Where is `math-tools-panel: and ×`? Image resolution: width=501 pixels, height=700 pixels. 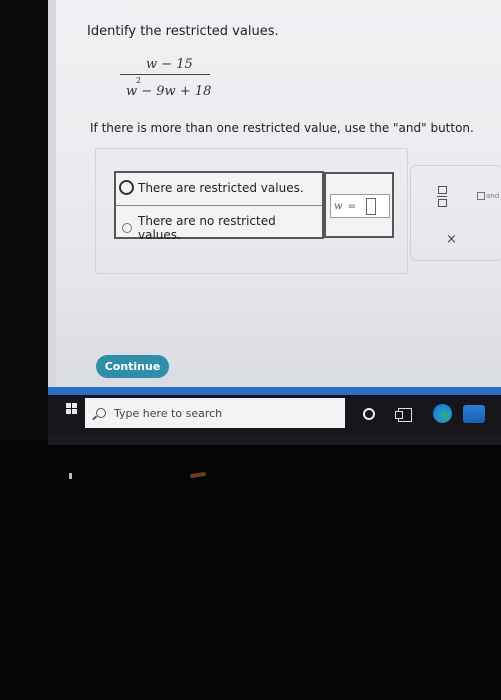
math-tools-panel: and × is located at coordinates (455, 213).